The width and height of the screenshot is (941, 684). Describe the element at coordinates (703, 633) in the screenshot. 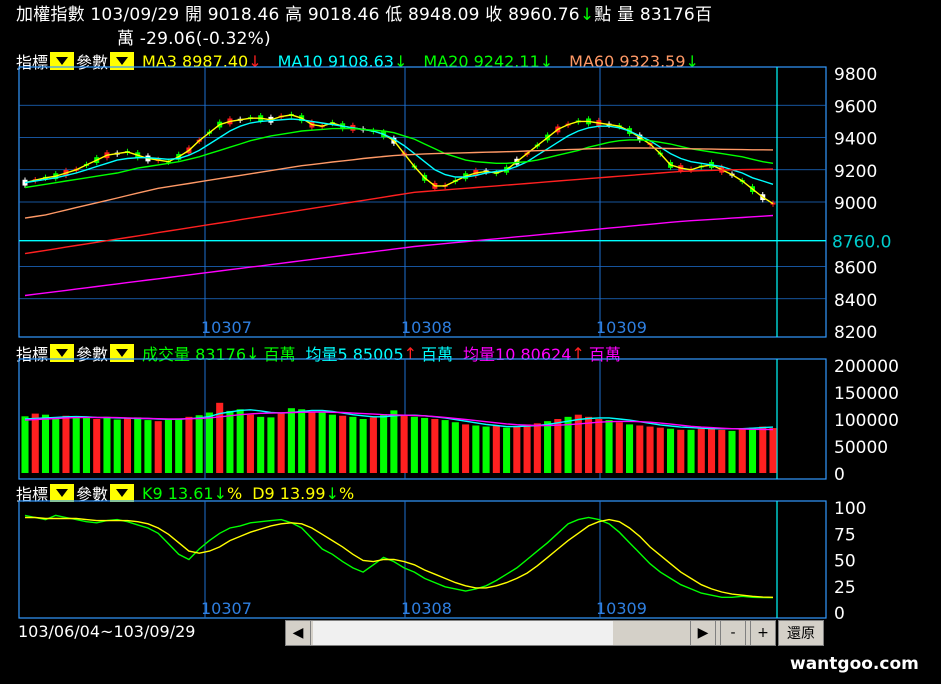

I see `scroll-right-button: ▶` at that location.